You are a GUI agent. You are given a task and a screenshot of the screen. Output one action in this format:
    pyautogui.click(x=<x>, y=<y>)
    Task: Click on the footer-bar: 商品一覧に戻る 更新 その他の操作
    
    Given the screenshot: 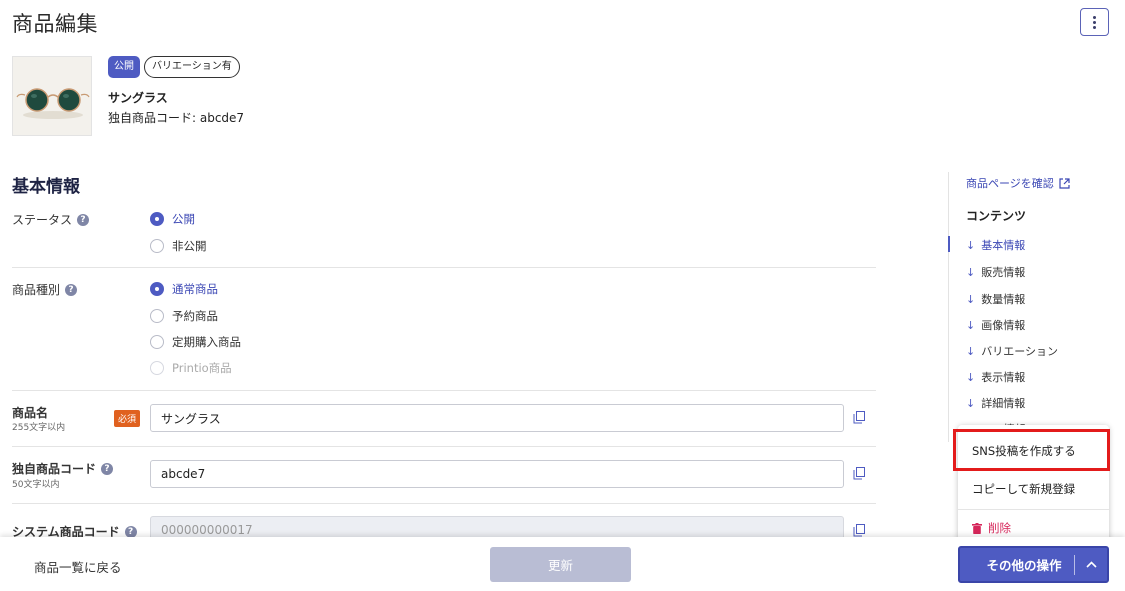 What is the action you would take?
    pyautogui.click(x=562, y=564)
    